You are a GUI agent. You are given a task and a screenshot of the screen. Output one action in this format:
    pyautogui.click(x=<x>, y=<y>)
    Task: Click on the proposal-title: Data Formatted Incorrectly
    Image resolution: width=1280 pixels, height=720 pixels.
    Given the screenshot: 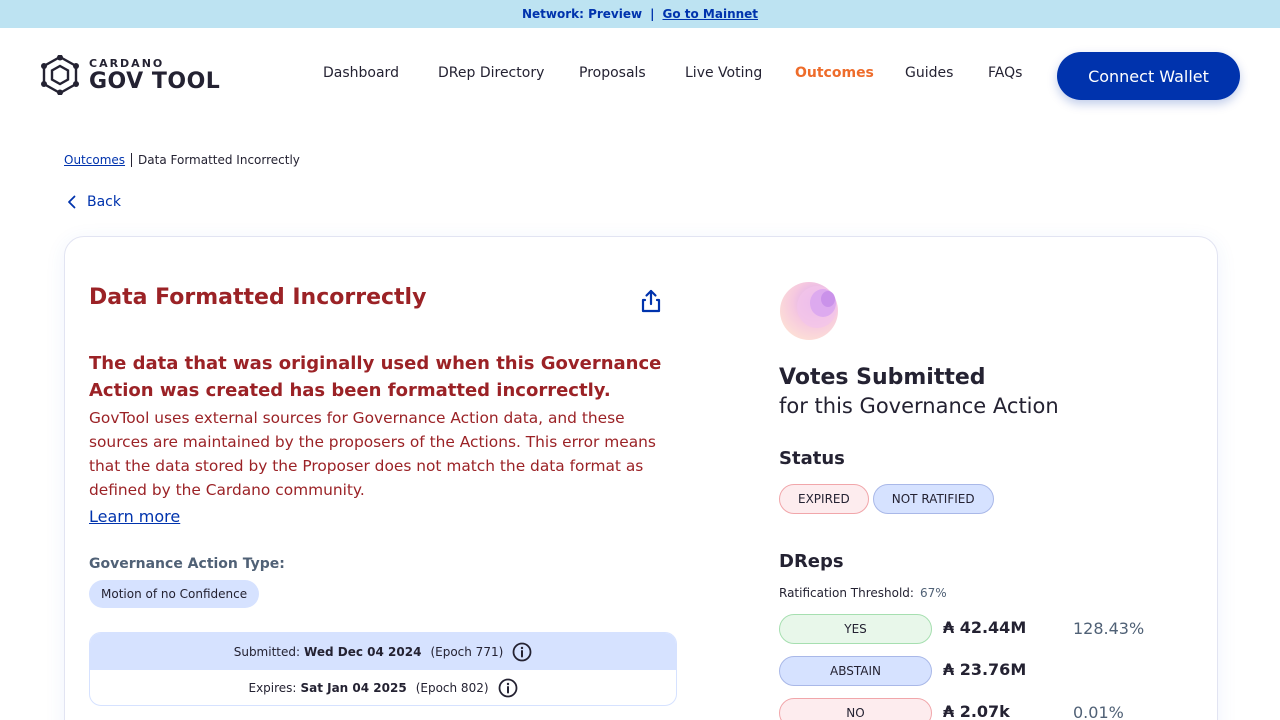 What is the action you would take?
    pyautogui.click(x=258, y=297)
    